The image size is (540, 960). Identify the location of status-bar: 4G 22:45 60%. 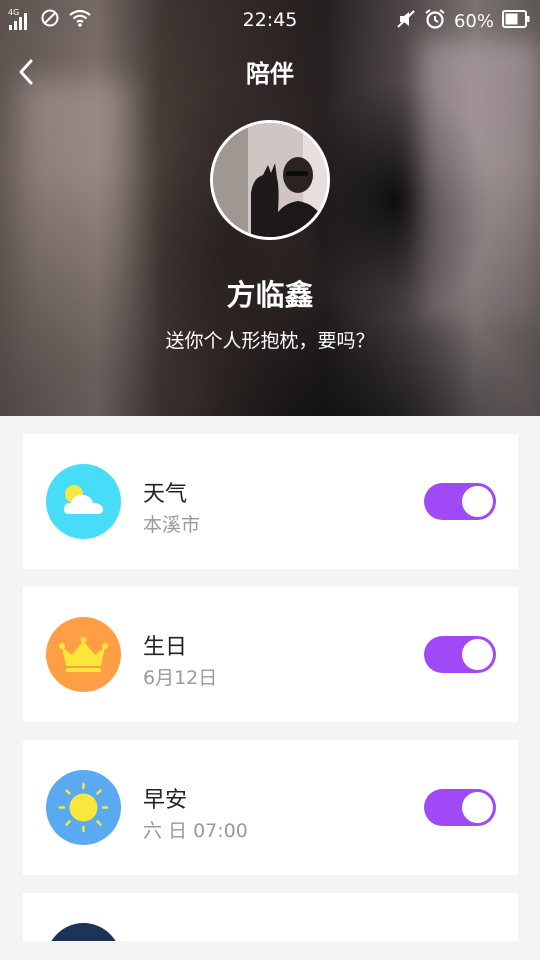
(270, 19).